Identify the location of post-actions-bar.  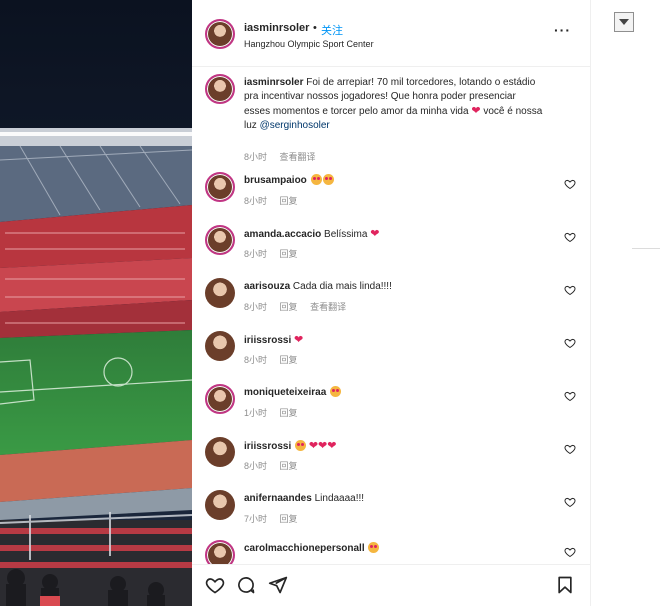
(391, 585).